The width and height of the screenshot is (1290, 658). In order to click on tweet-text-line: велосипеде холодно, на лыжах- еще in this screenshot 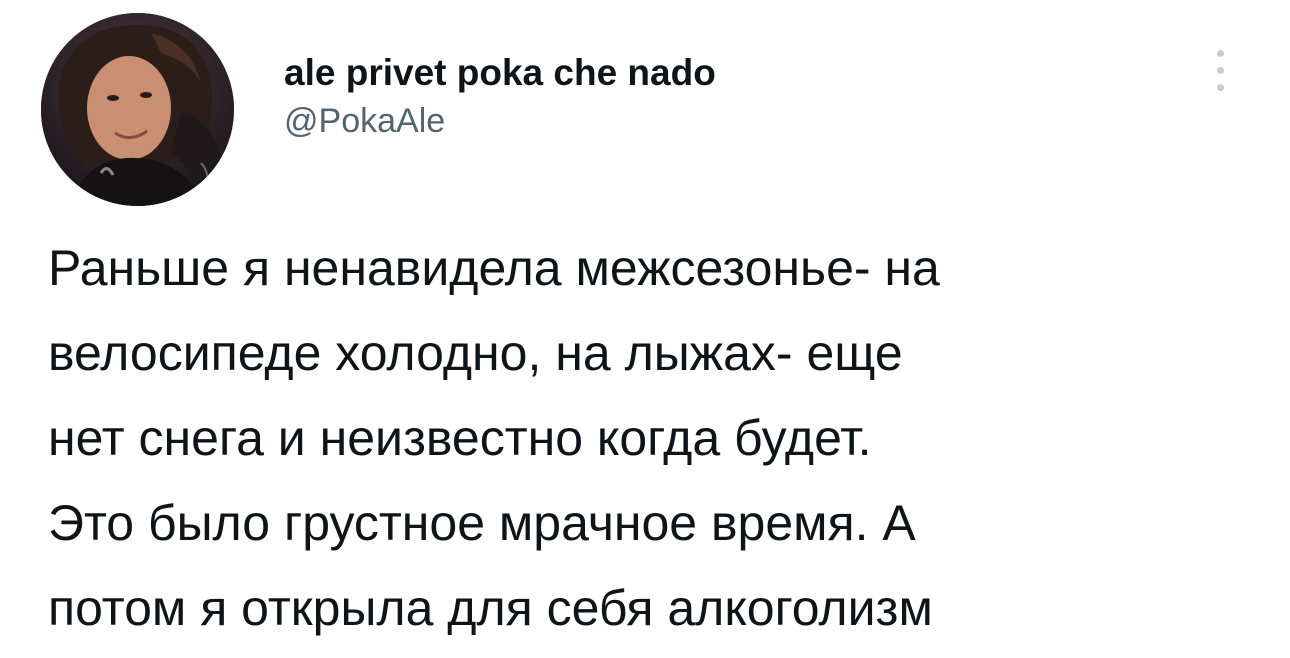, I will do `click(475, 353)`.